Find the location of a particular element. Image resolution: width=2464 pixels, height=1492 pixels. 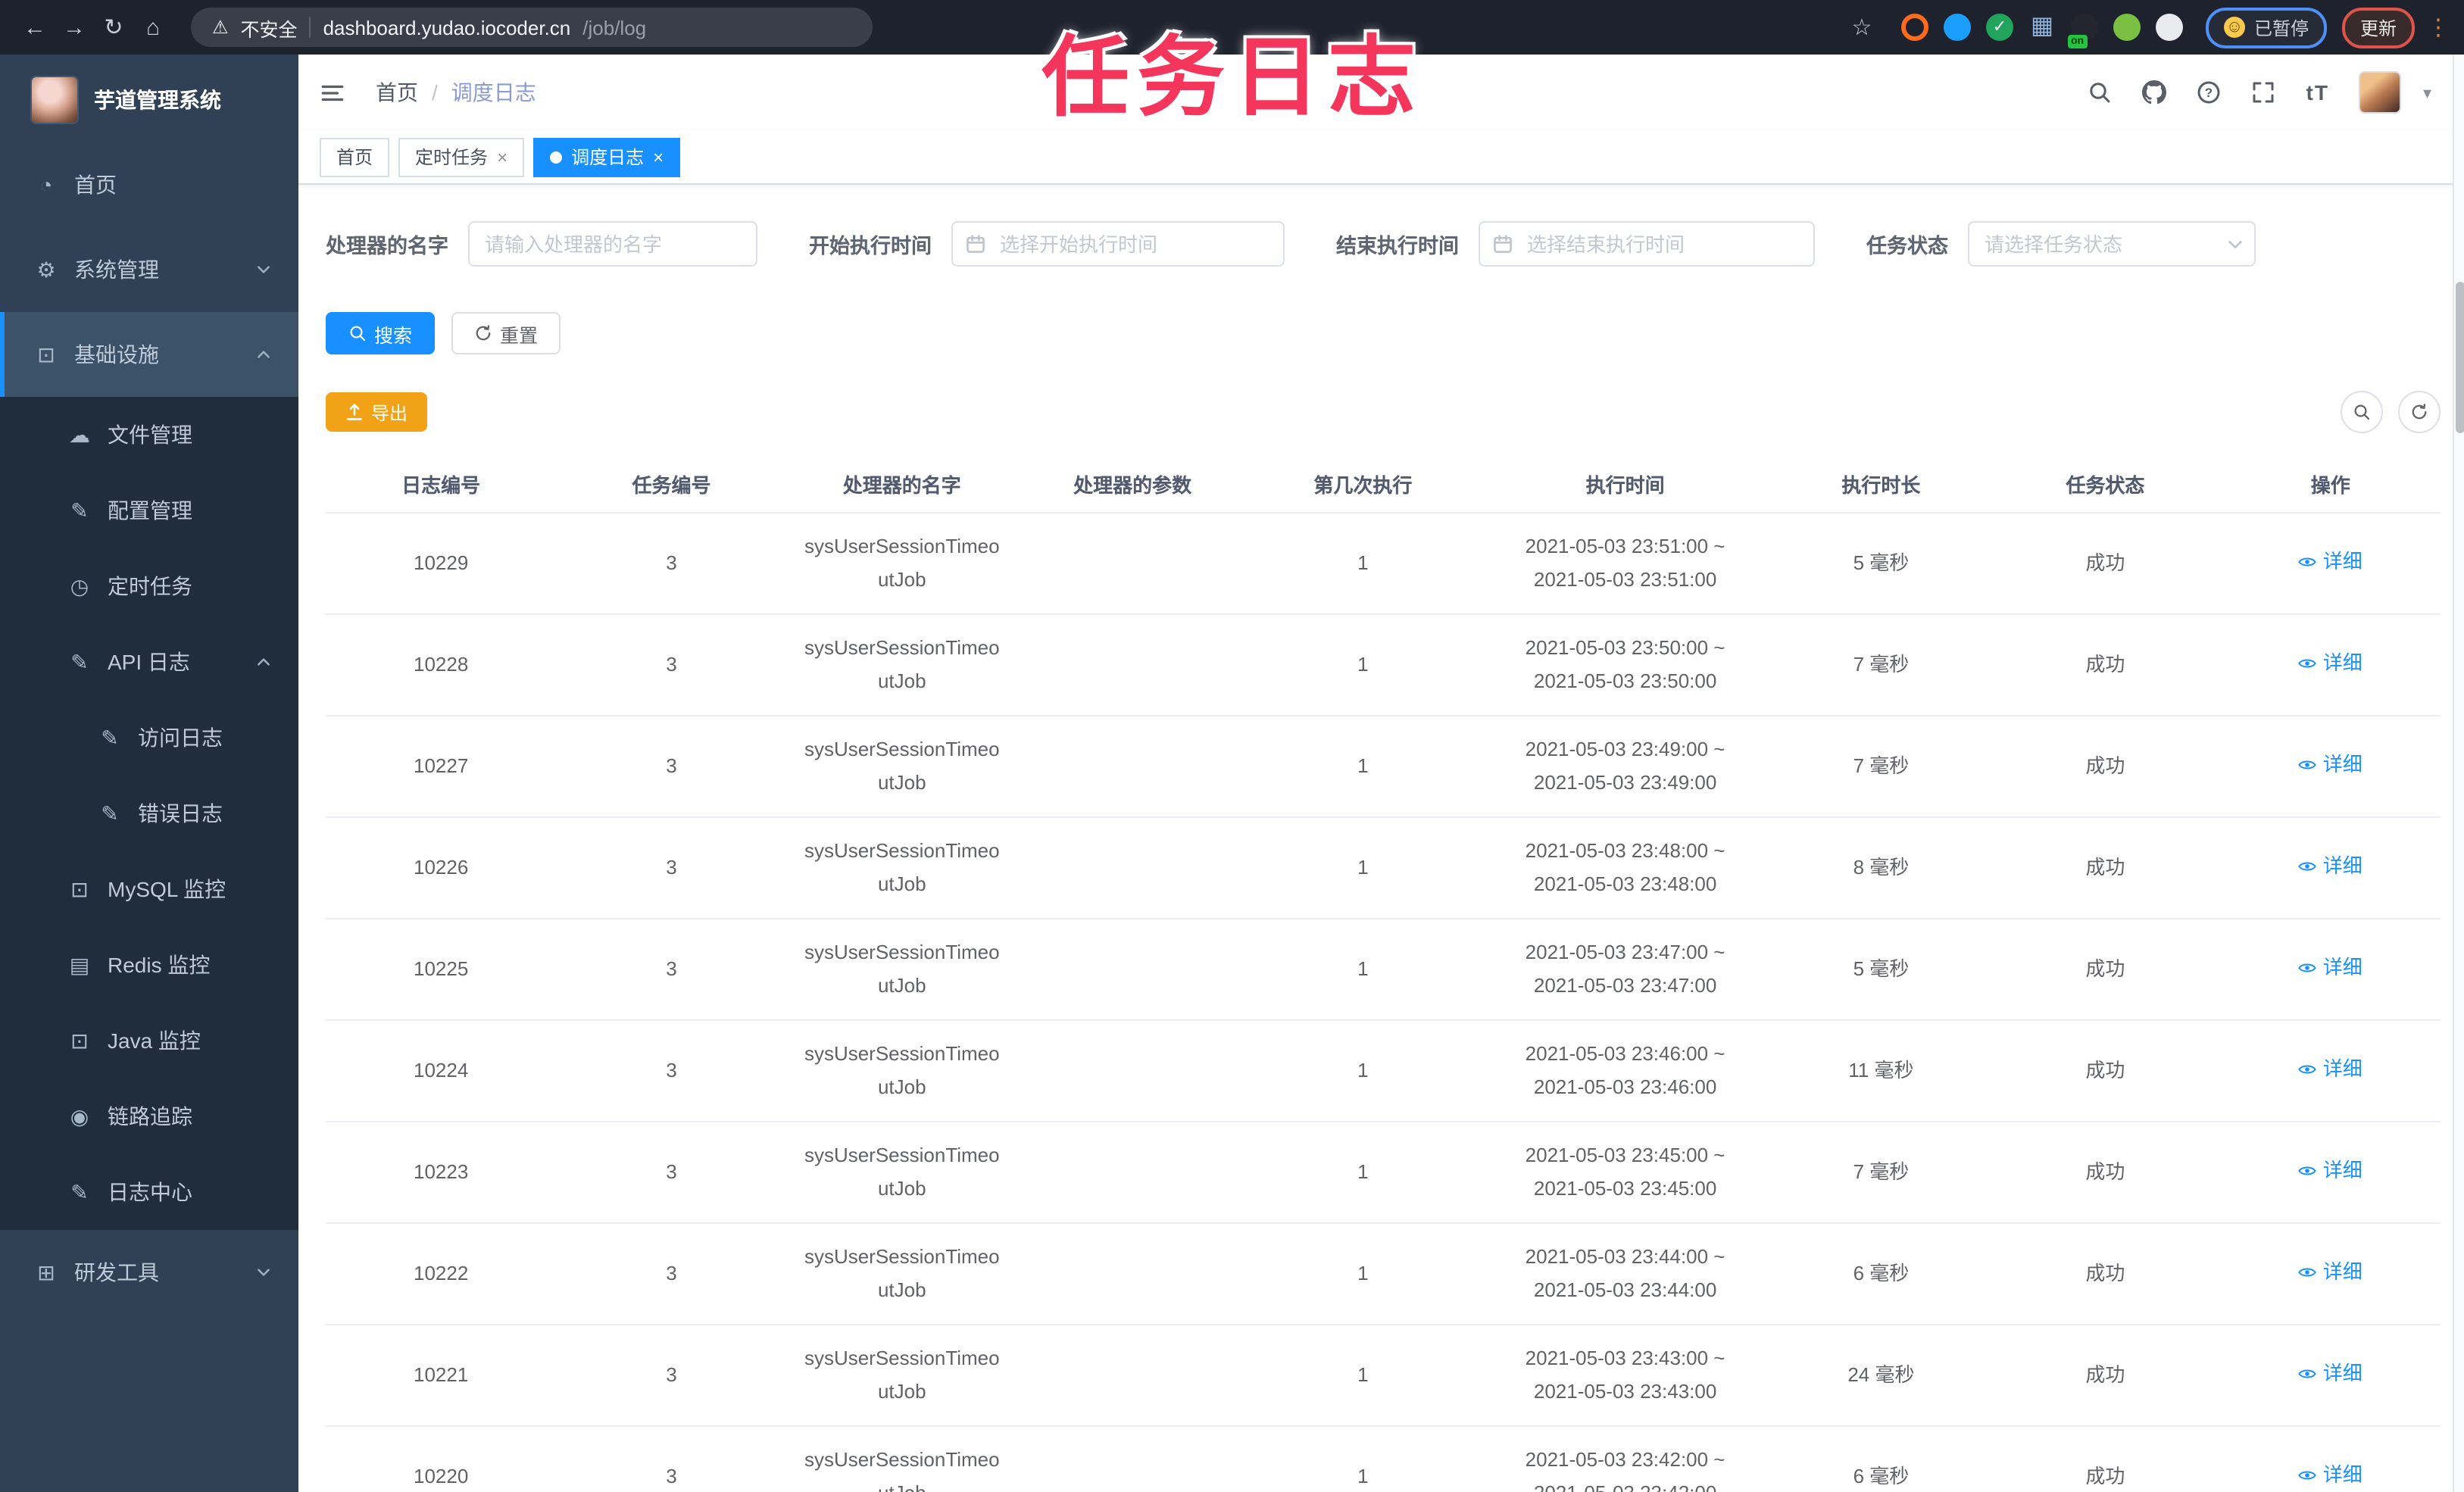

back-icon: ← is located at coordinates (35, 28).